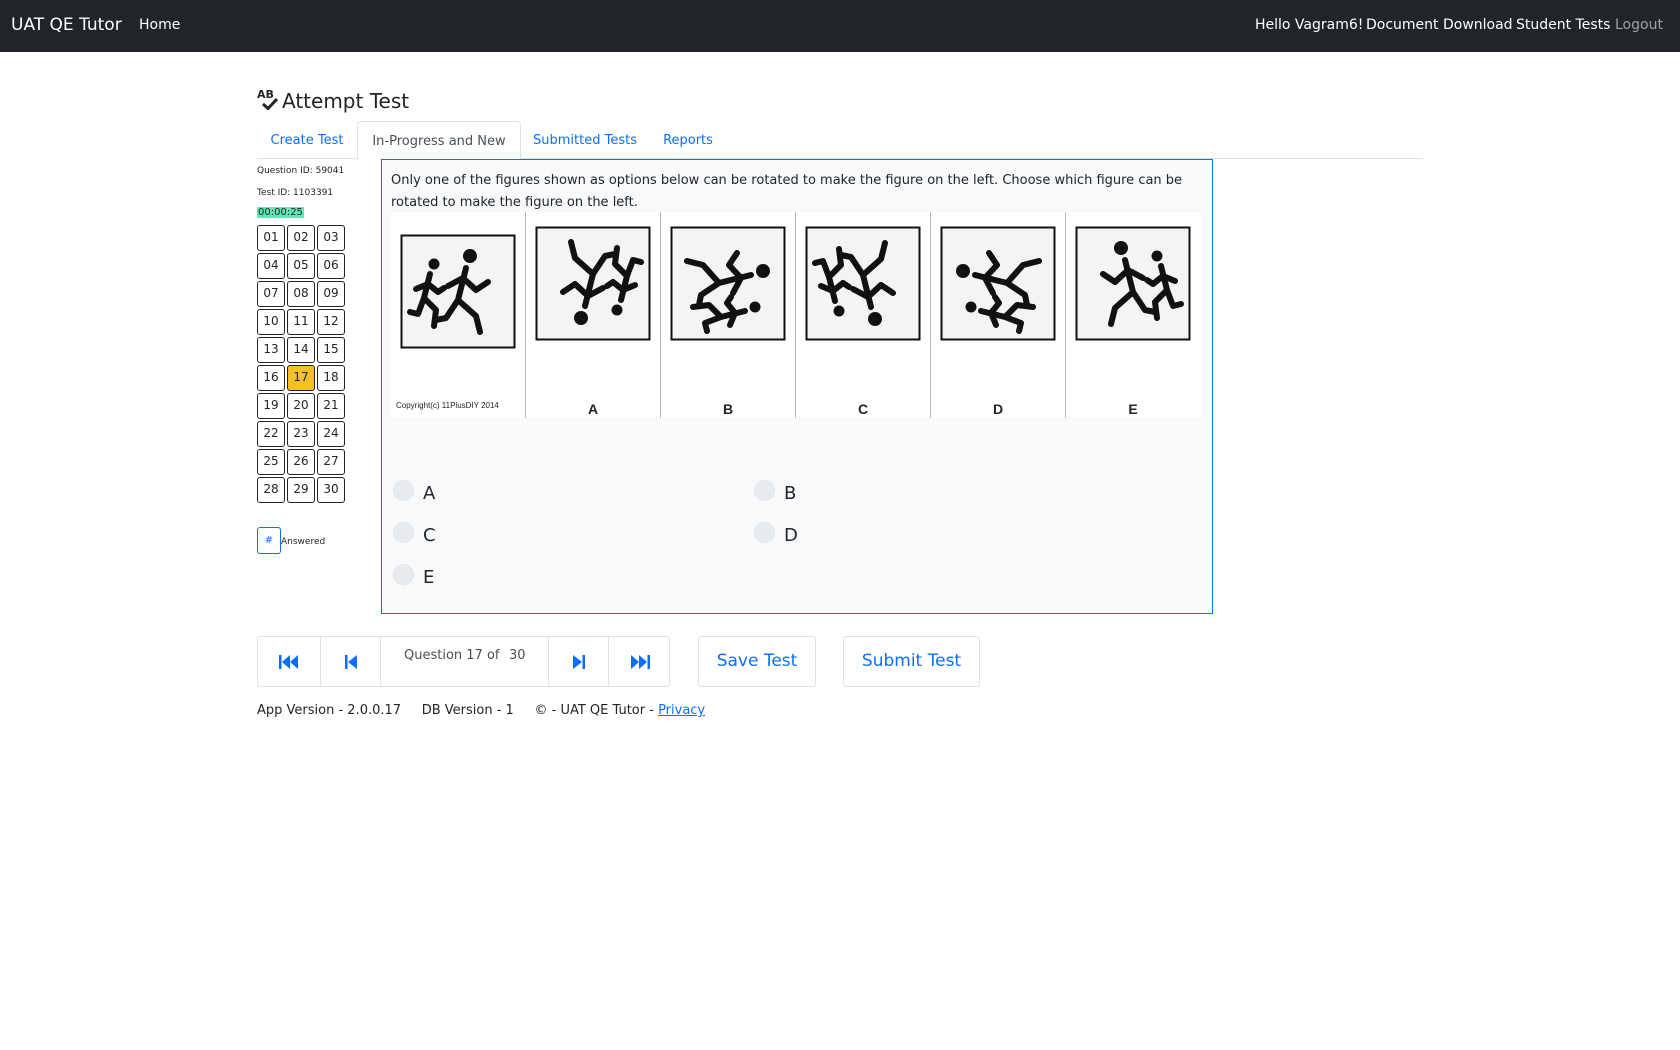 This screenshot has width=1680, height=1050. I want to click on question-nav-button: 02, so click(301, 238).